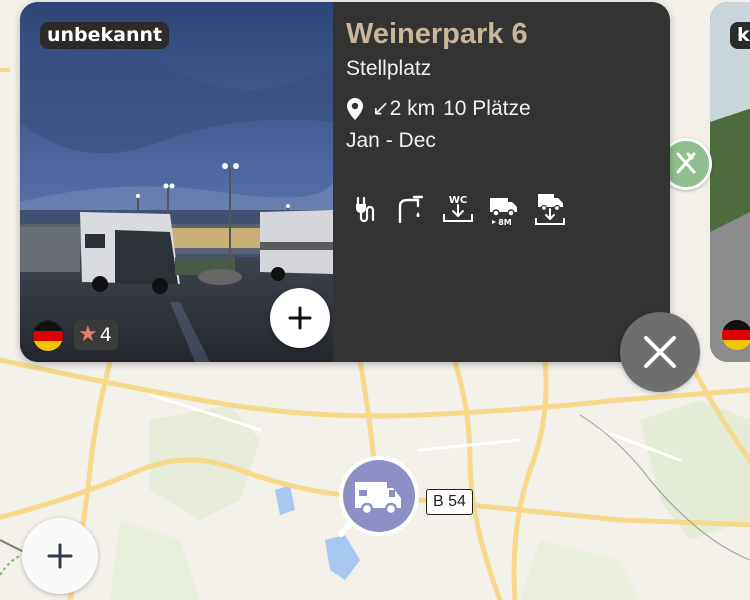  I want to click on selected-camper-map-pin, so click(377, 498).